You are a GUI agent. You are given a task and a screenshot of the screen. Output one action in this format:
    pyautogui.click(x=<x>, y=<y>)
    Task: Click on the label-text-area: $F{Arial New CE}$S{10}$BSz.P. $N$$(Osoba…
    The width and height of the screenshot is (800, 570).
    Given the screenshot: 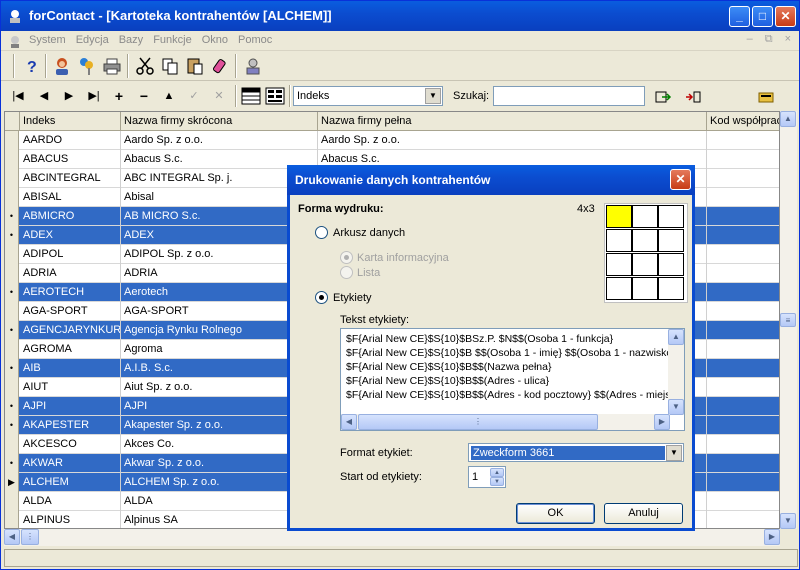 What is the action you would take?
    pyautogui.click(x=512, y=379)
    